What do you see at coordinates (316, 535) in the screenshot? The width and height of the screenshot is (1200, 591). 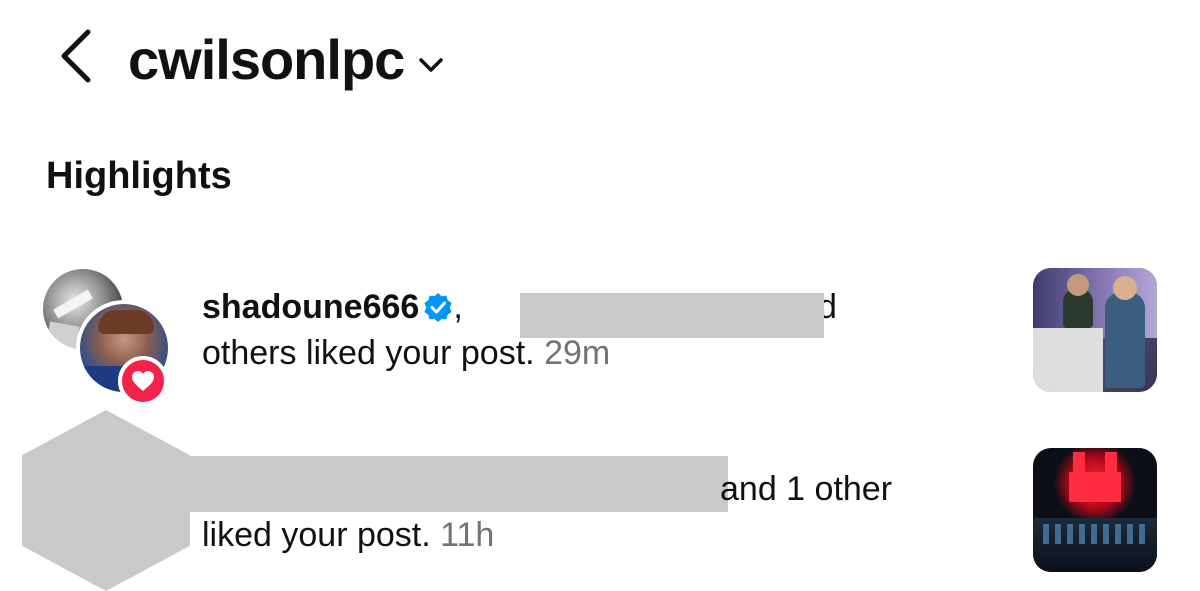 I see `notification-message: liked your post.` at bounding box center [316, 535].